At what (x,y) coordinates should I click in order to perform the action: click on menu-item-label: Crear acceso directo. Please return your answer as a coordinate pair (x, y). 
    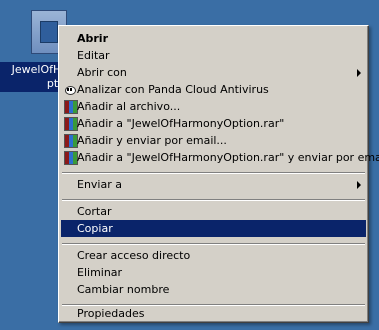
    Looking at the image, I should click on (134, 255).